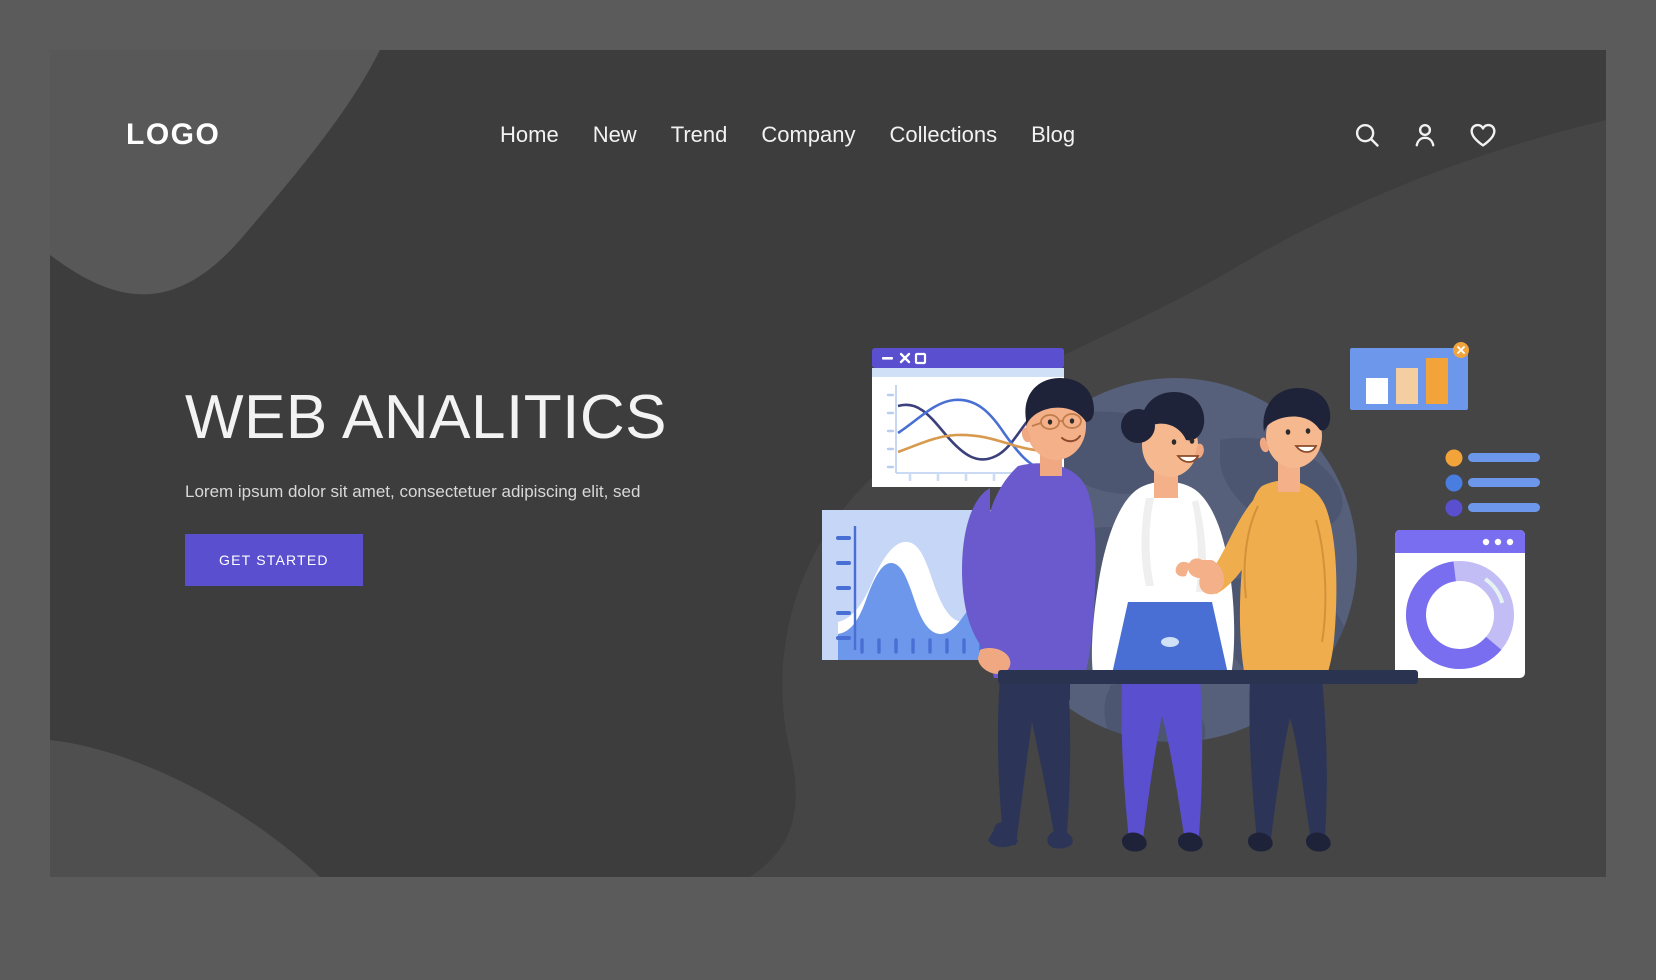 The image size is (1656, 980). Describe the element at coordinates (173, 135) in the screenshot. I see `site-logo: LOGO` at that location.